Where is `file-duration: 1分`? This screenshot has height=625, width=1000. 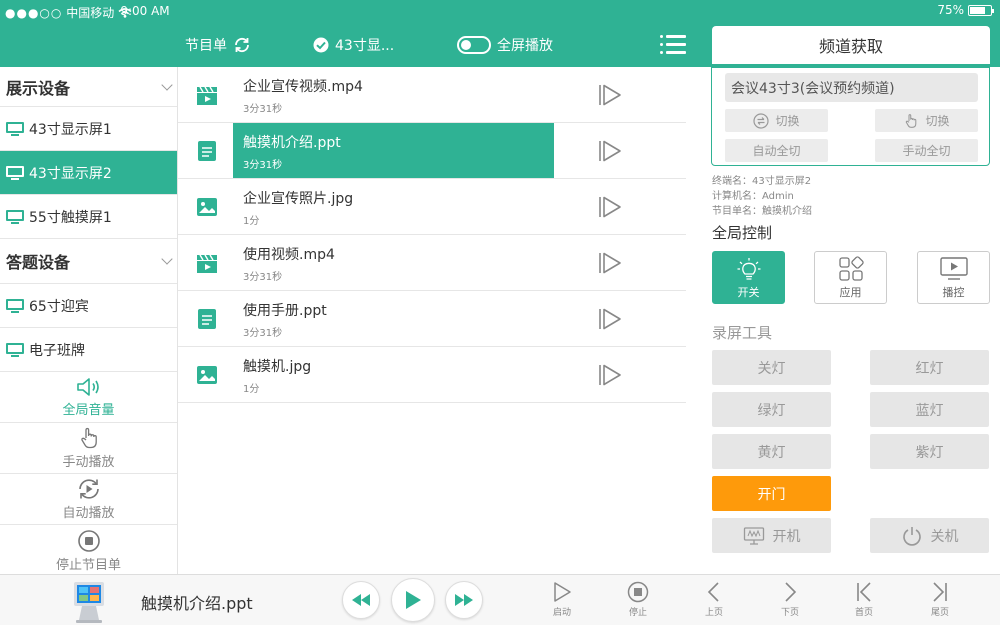 file-duration: 1分 is located at coordinates (251, 389).